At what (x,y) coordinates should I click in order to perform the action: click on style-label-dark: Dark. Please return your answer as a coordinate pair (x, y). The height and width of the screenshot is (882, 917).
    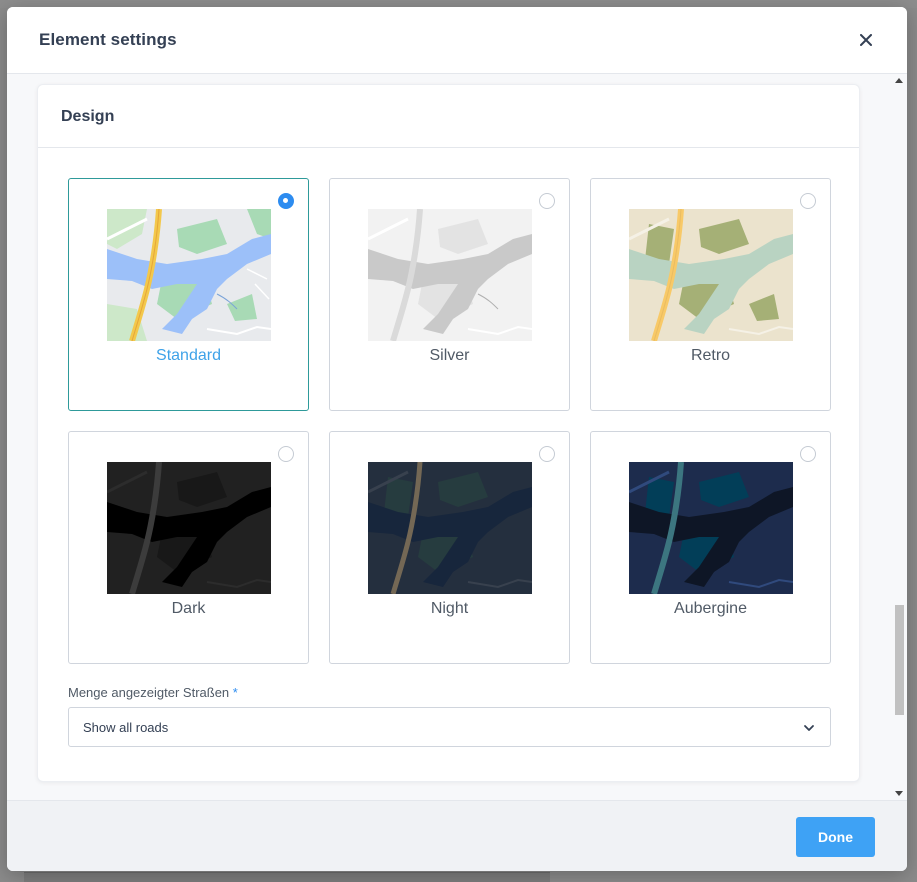
    Looking at the image, I should click on (188, 608).